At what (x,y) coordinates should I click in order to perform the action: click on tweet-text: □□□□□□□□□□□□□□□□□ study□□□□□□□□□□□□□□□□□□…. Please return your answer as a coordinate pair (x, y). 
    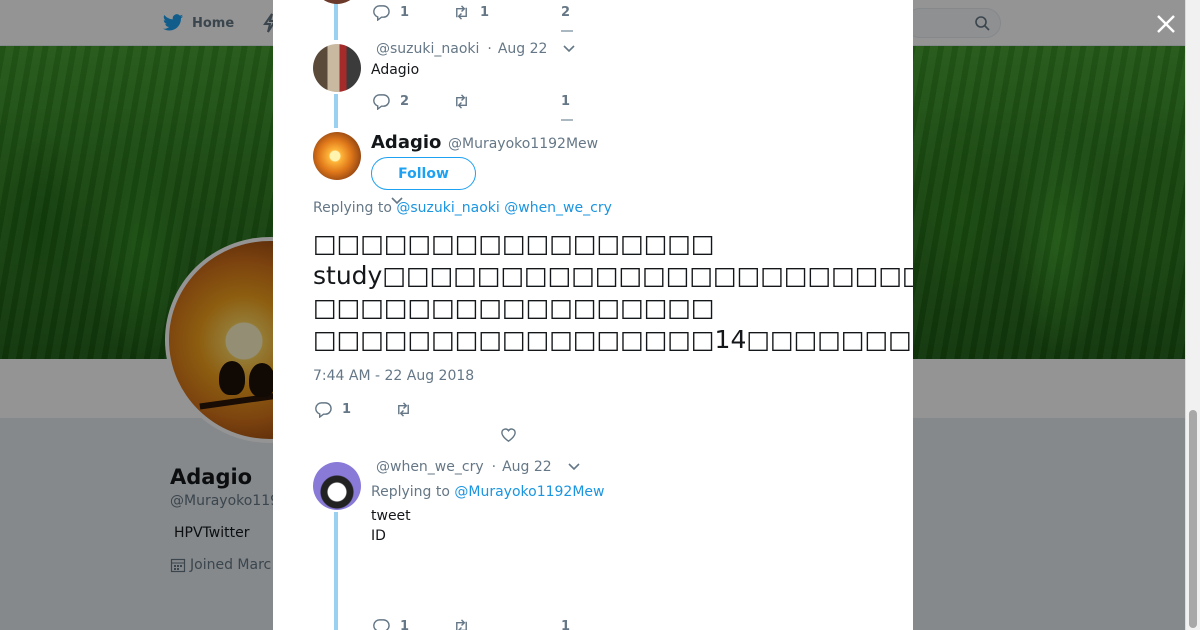
    Looking at the image, I should click on (613, 292).